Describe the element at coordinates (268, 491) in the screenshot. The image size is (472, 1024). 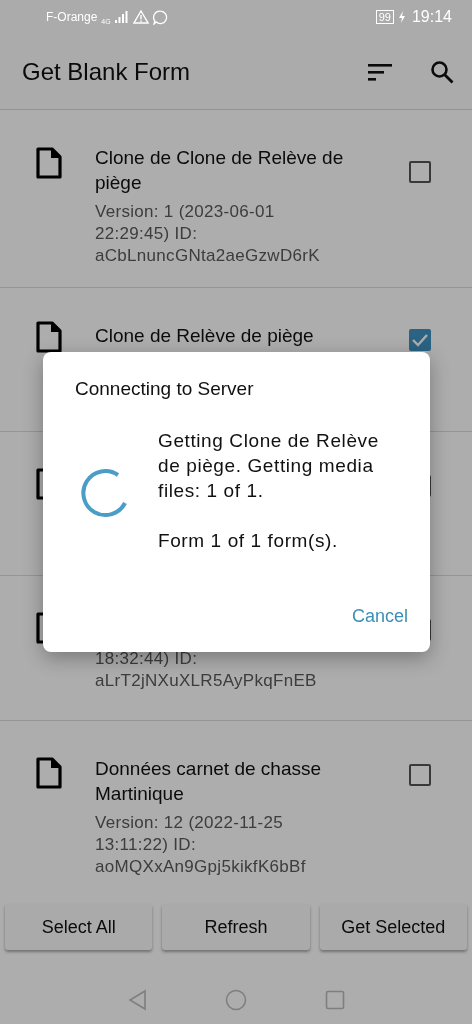
I see `dialog-message: Getting Clone de Relève de piège. Getting media files: 1 of 1. Form 1 of 1 form(s).` at that location.